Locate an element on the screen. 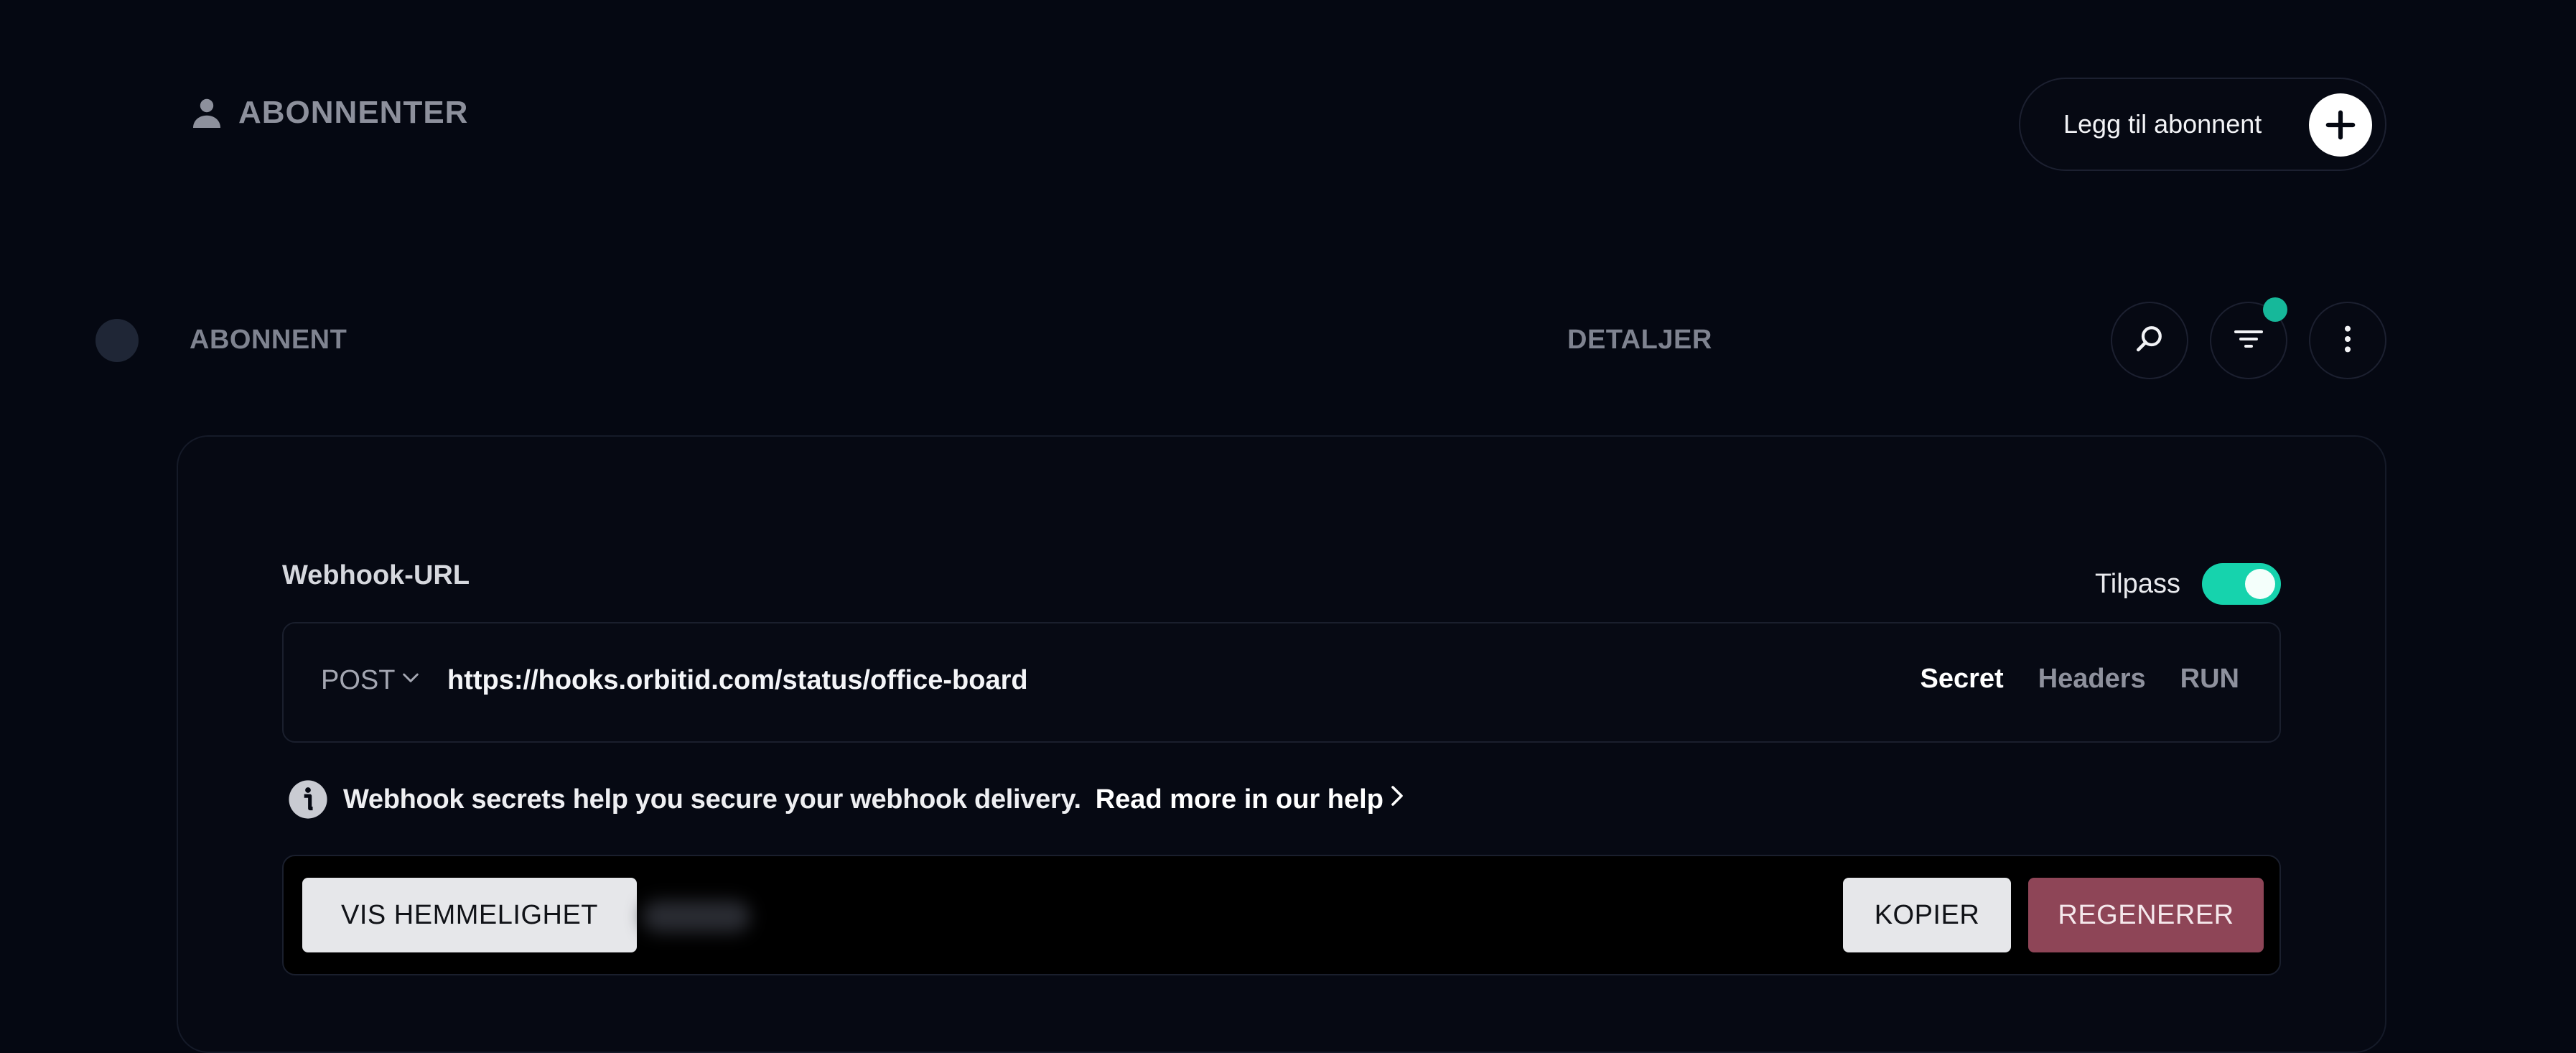  page-header: ABONNENTER is located at coordinates (329, 113).